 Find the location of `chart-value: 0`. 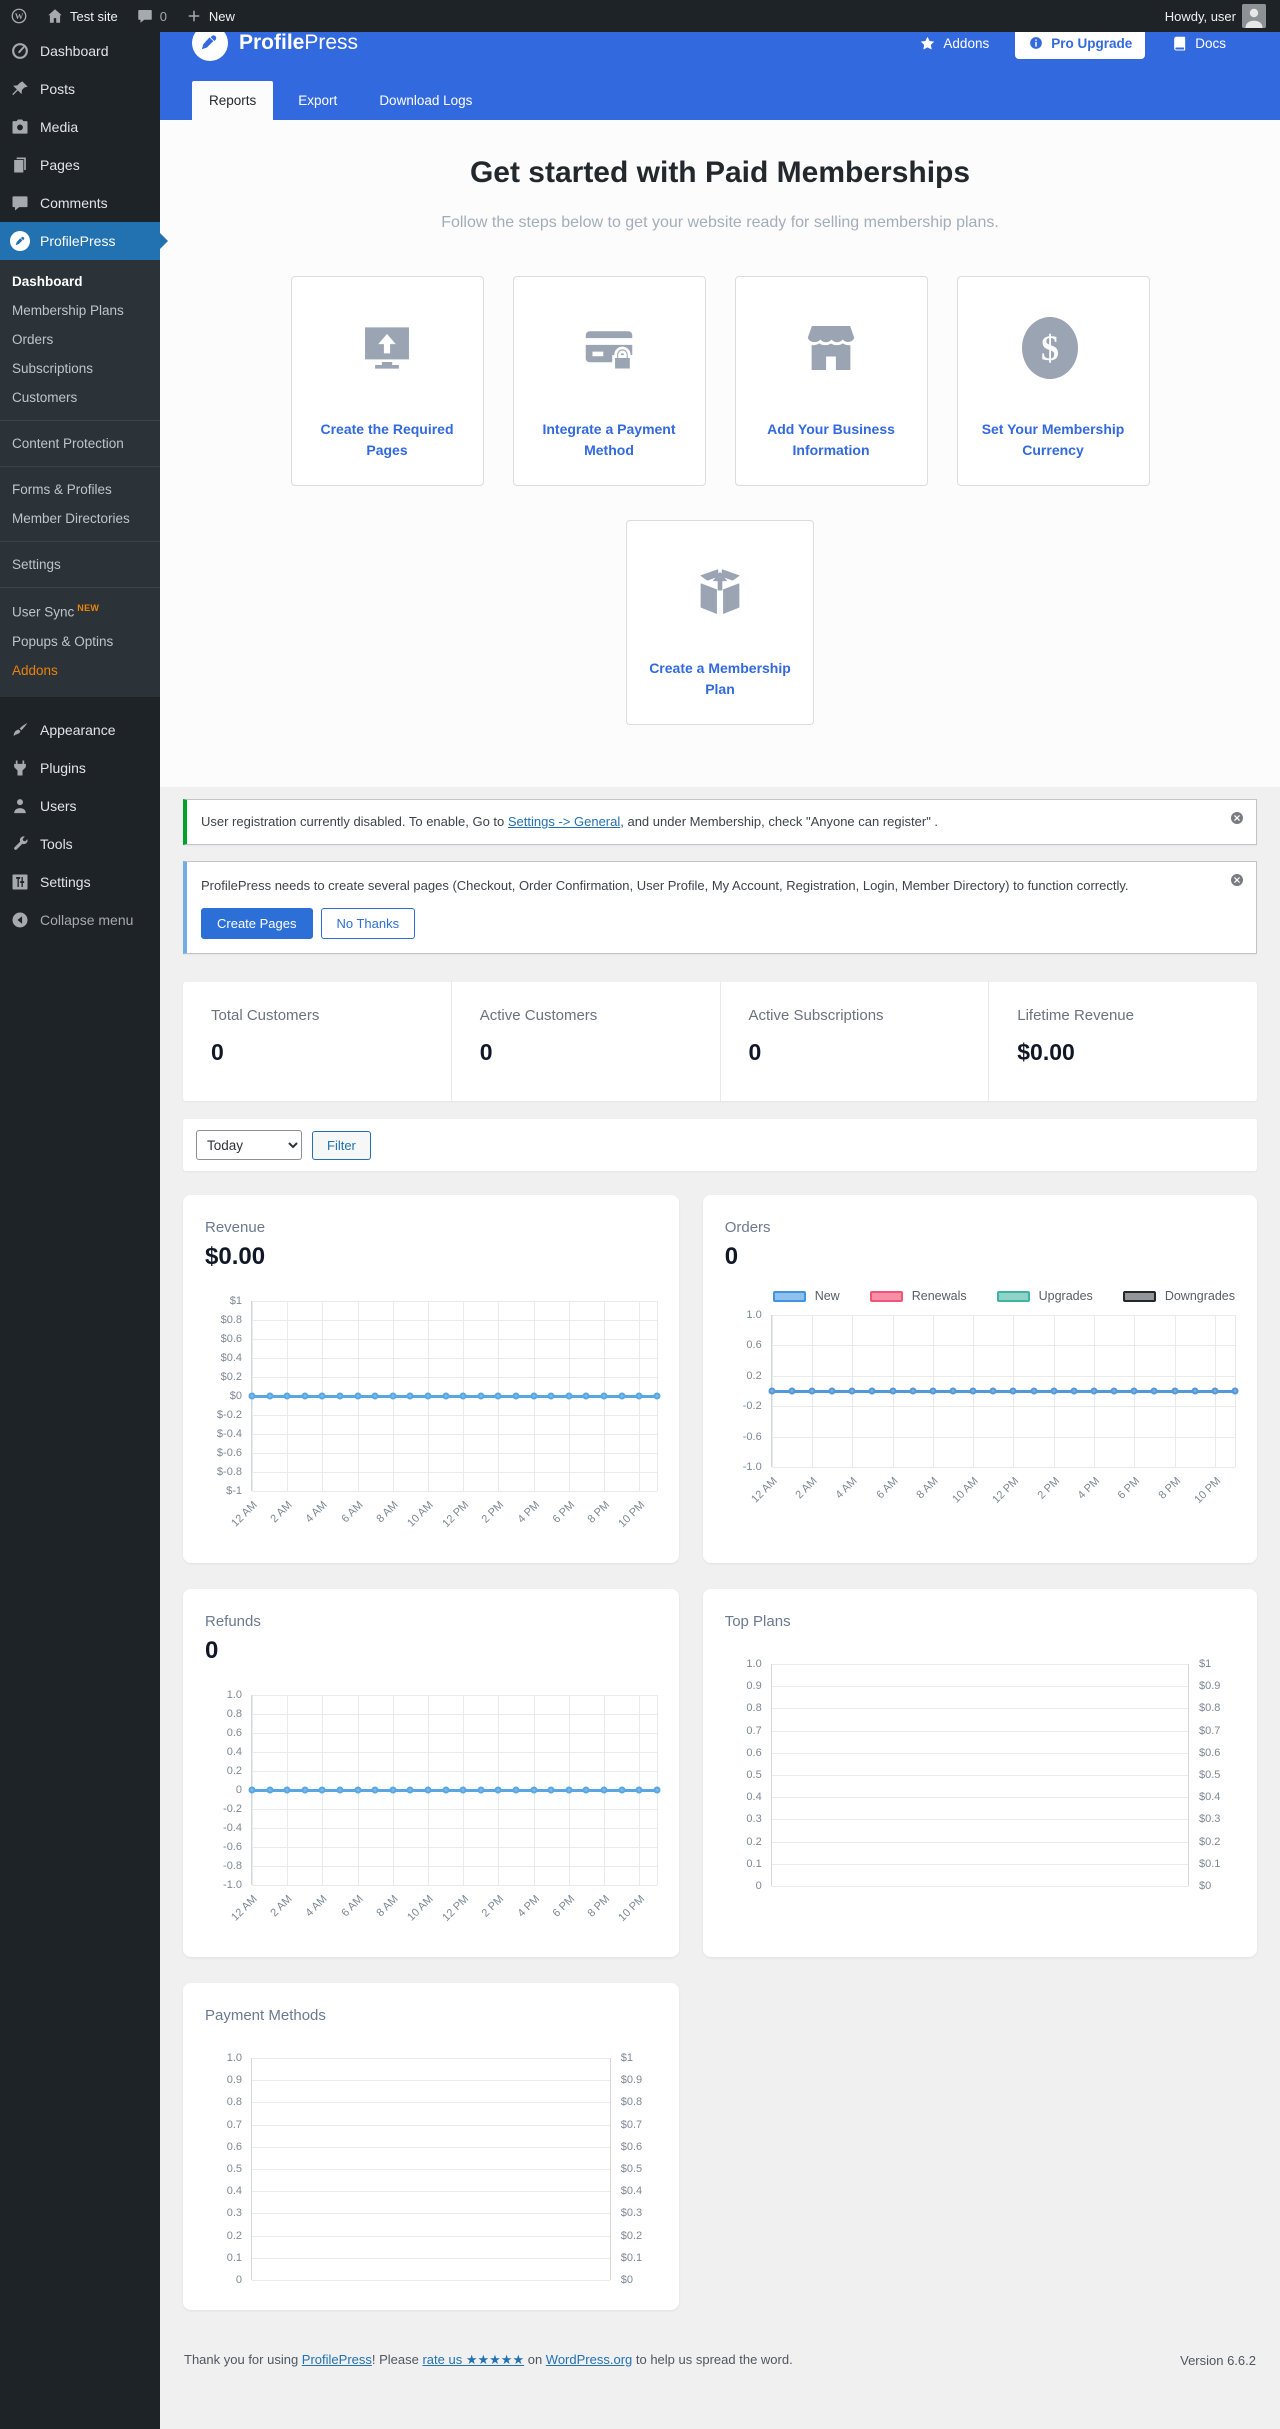

chart-value: 0 is located at coordinates (731, 1256).